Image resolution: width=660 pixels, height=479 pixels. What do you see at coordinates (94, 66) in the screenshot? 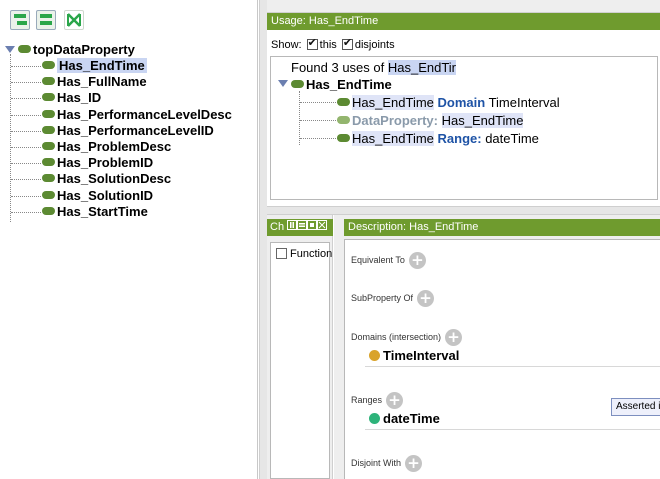
I see `tree-item-property: Has_EndTime` at bounding box center [94, 66].